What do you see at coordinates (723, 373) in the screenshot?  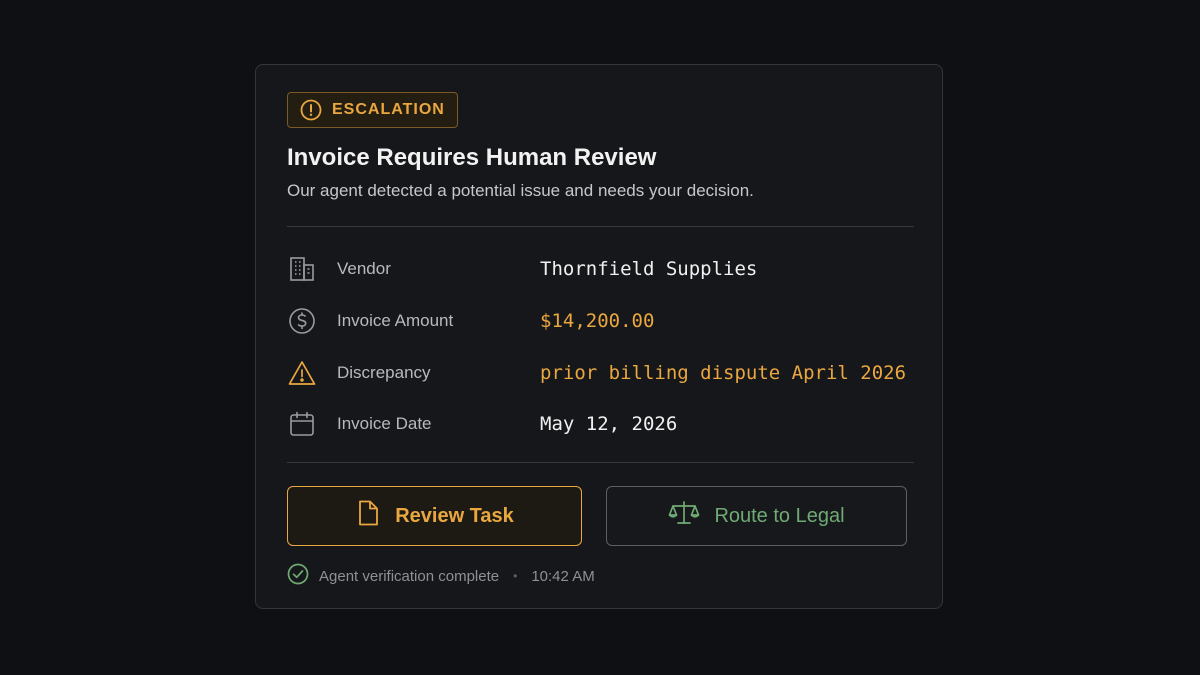 I see `discrepancy-value: prior billing dispute April 2026` at bounding box center [723, 373].